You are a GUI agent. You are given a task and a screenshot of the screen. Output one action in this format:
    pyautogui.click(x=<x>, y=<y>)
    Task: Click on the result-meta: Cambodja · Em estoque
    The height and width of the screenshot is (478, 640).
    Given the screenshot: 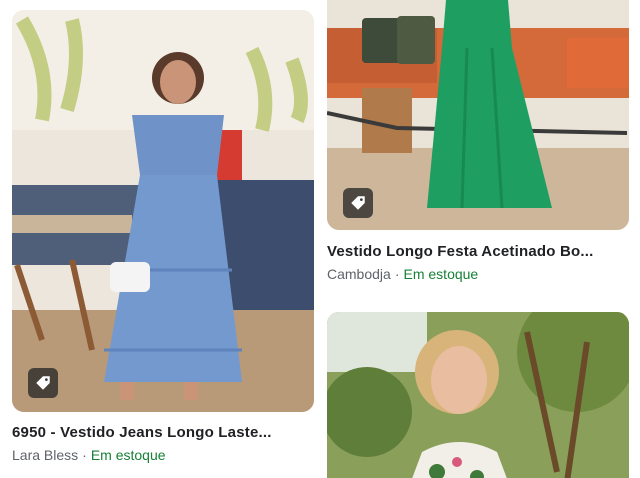 What is the action you would take?
    pyautogui.click(x=402, y=274)
    